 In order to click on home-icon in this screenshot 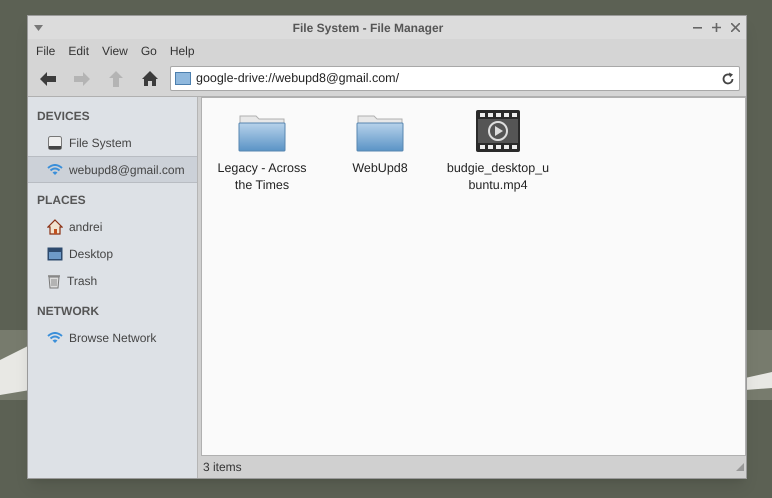, I will do `click(150, 78)`.